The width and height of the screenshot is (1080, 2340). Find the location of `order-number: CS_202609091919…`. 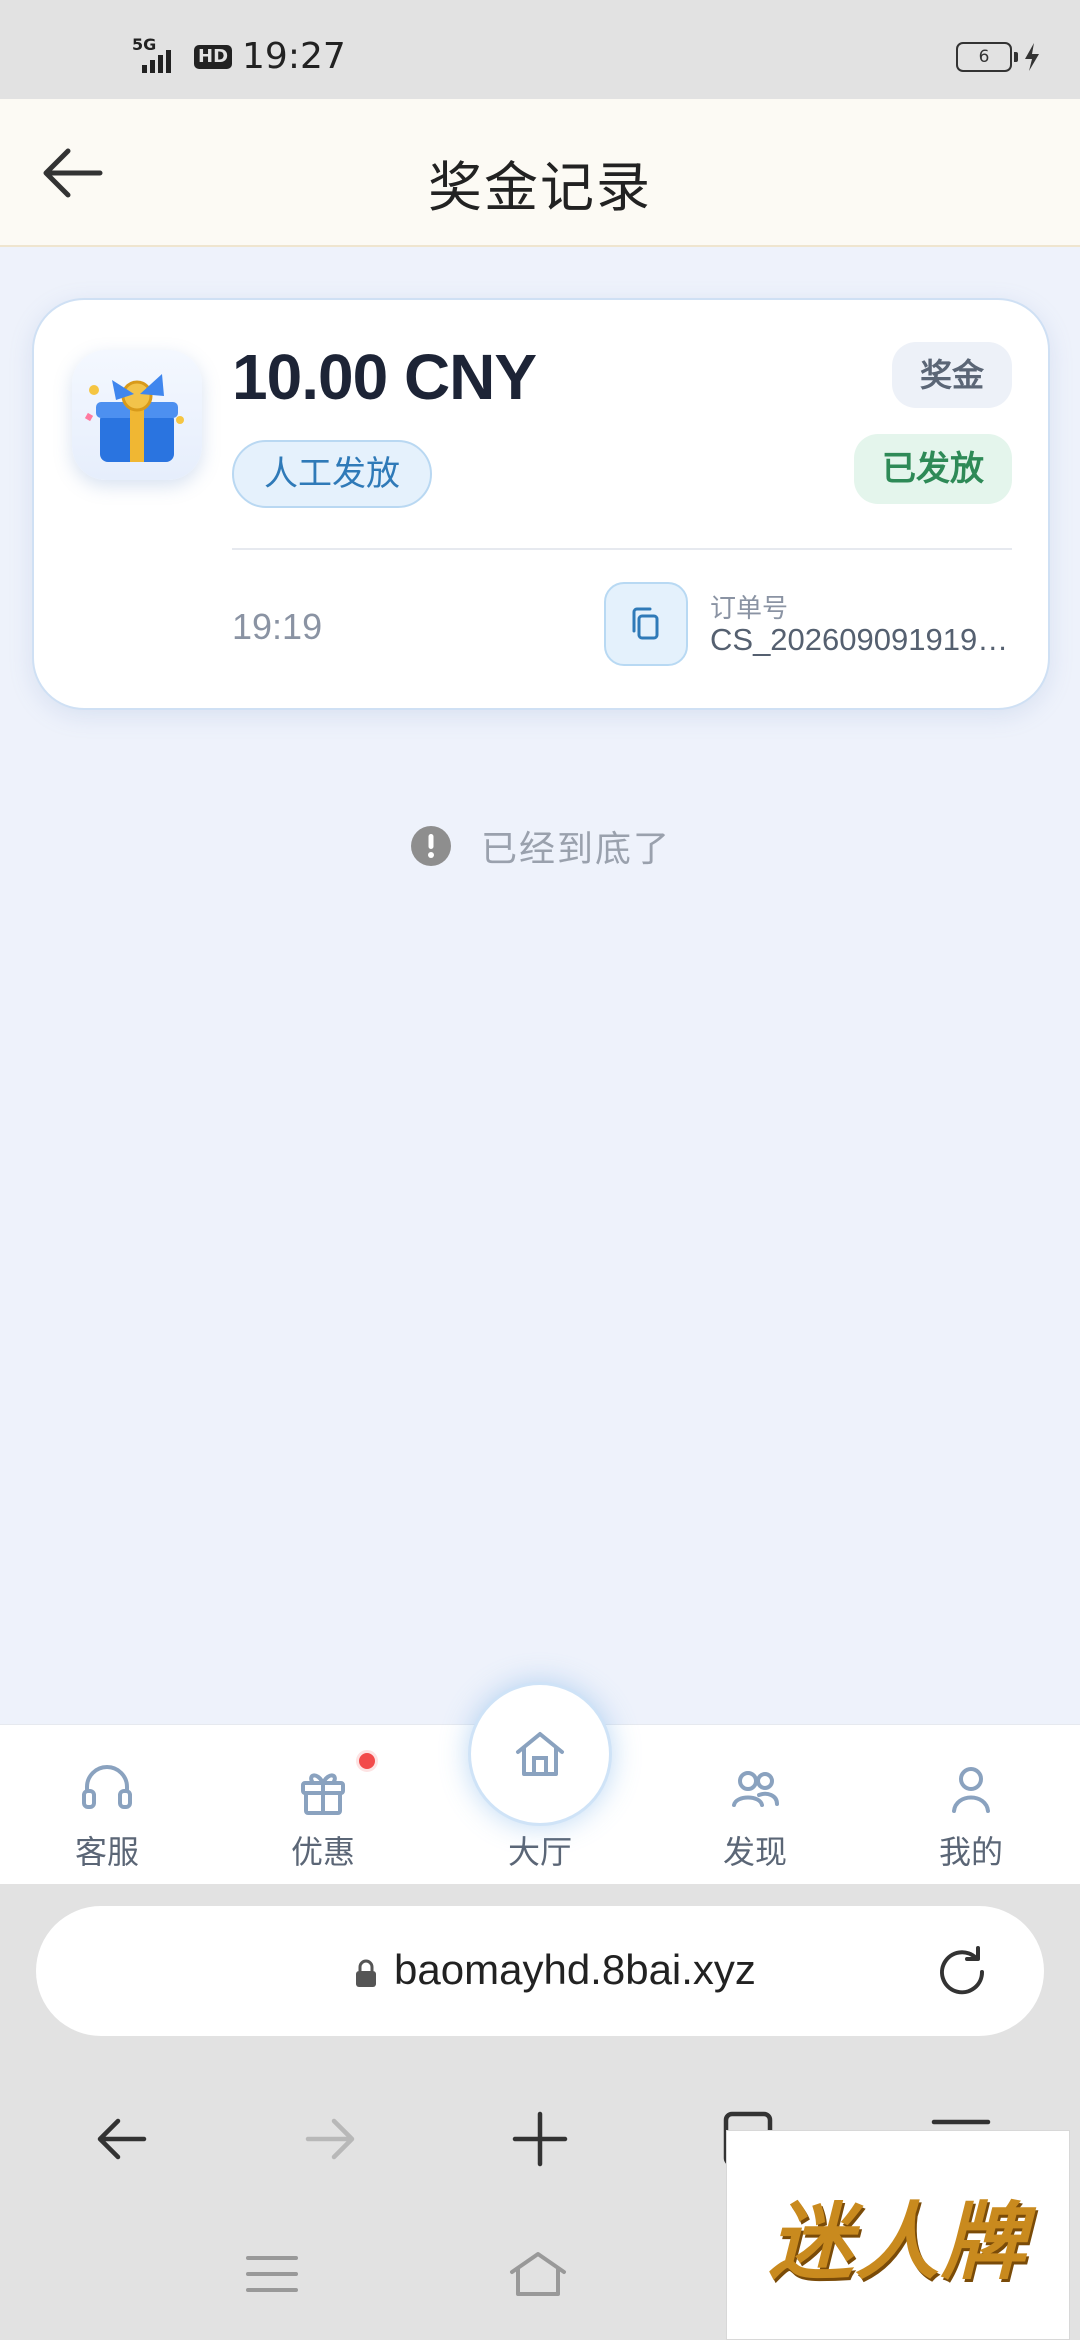

order-number: CS_202609091919… is located at coordinates (859, 639).